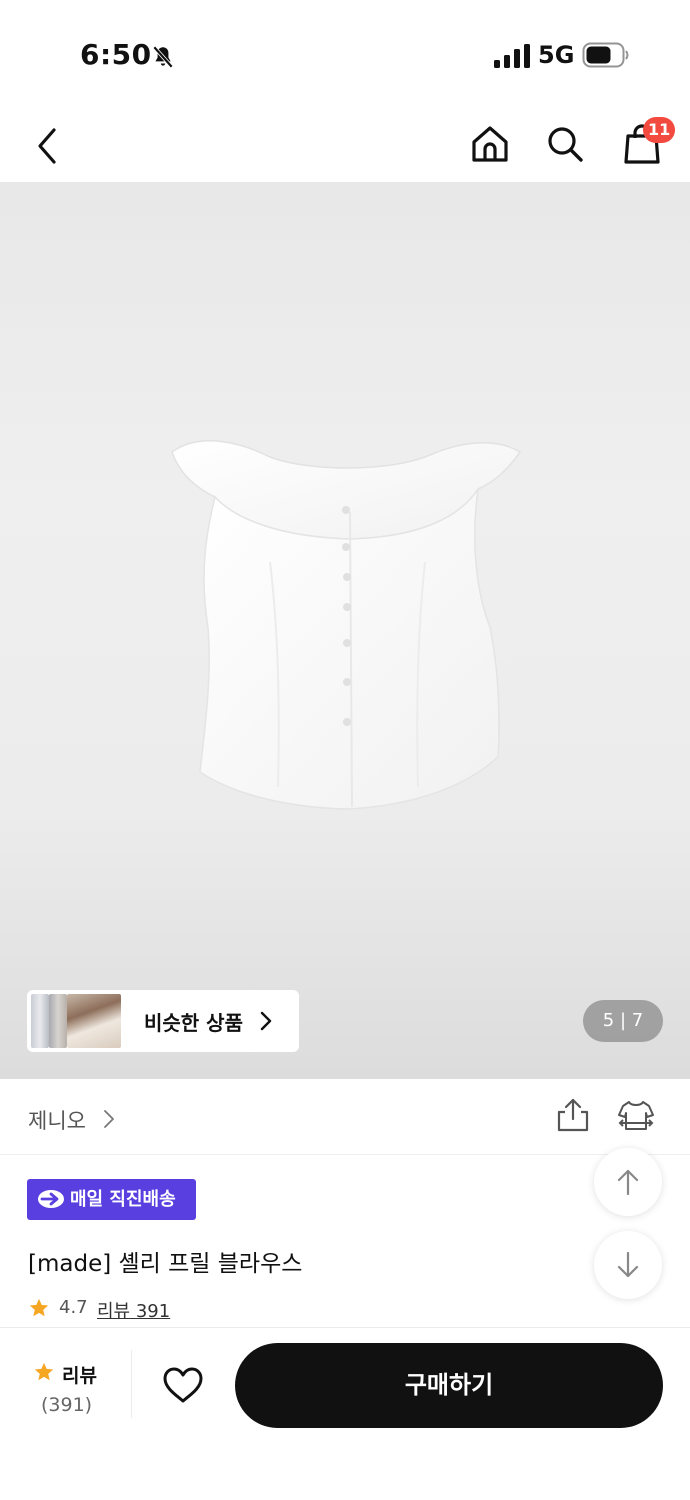 Image resolution: width=690 pixels, height=1500 pixels. I want to click on arrow-down-icon, so click(628, 1264).